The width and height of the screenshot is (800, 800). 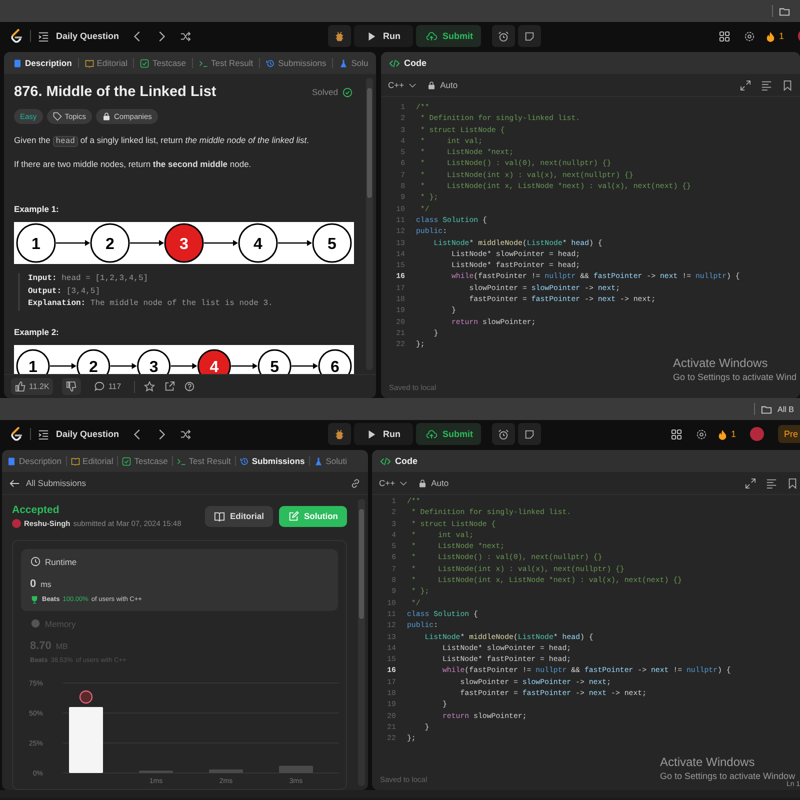 I want to click on like-button: 11.2K, so click(x=32, y=386).